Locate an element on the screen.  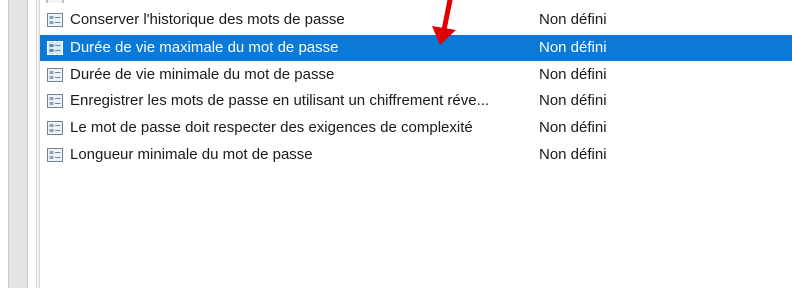
red-arrow-annotation is located at coordinates (444, 22).